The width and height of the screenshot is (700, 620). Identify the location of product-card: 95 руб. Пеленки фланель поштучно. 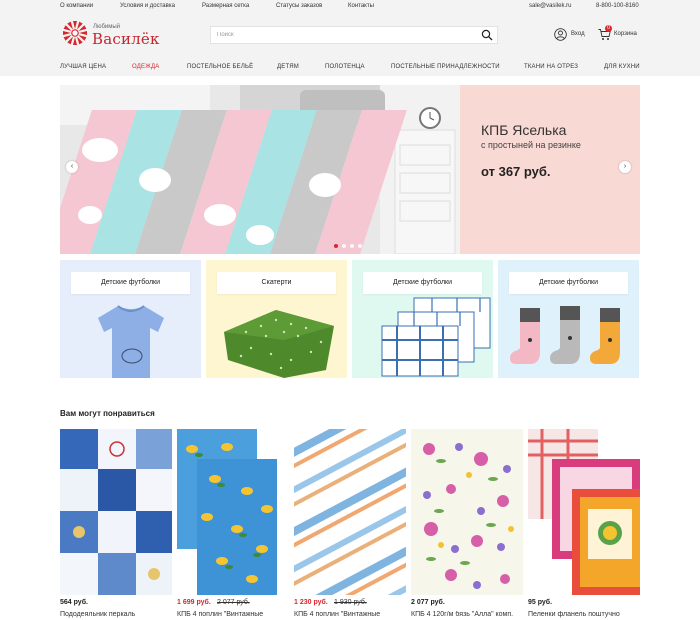
(584, 524).